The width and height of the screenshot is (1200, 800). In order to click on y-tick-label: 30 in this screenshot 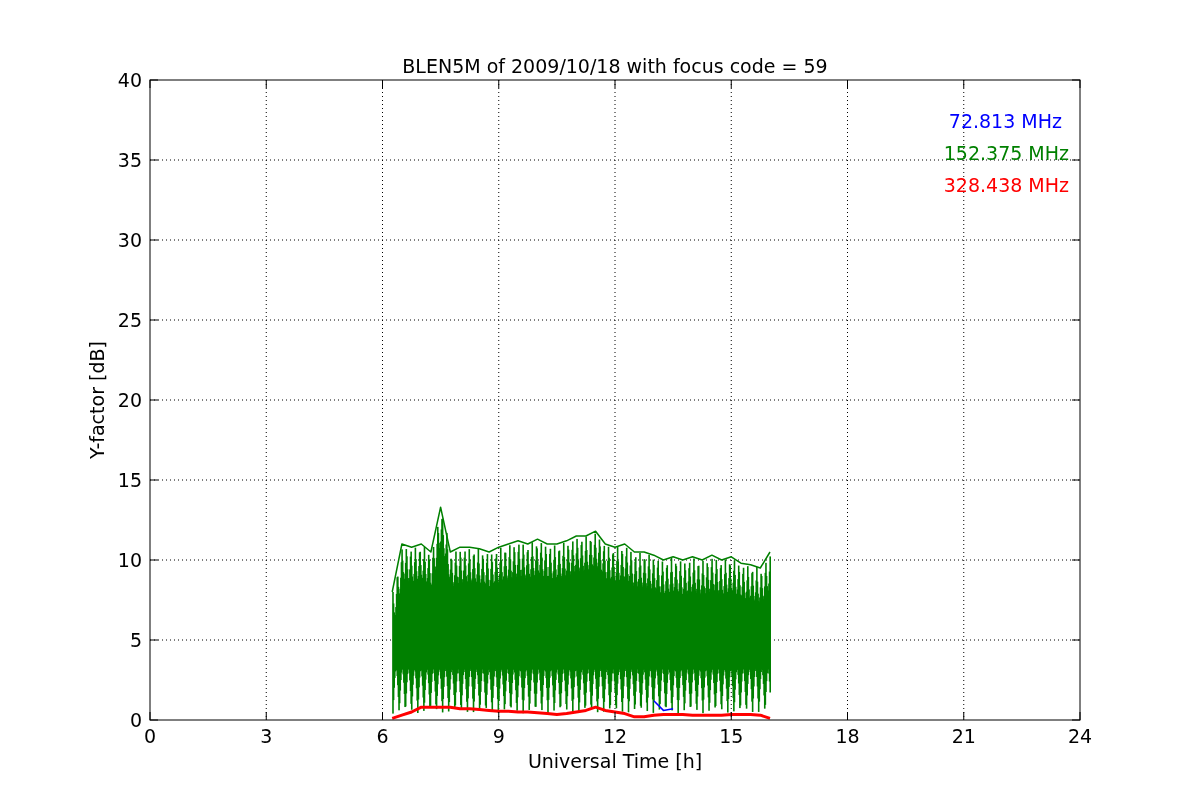, I will do `click(129, 240)`.